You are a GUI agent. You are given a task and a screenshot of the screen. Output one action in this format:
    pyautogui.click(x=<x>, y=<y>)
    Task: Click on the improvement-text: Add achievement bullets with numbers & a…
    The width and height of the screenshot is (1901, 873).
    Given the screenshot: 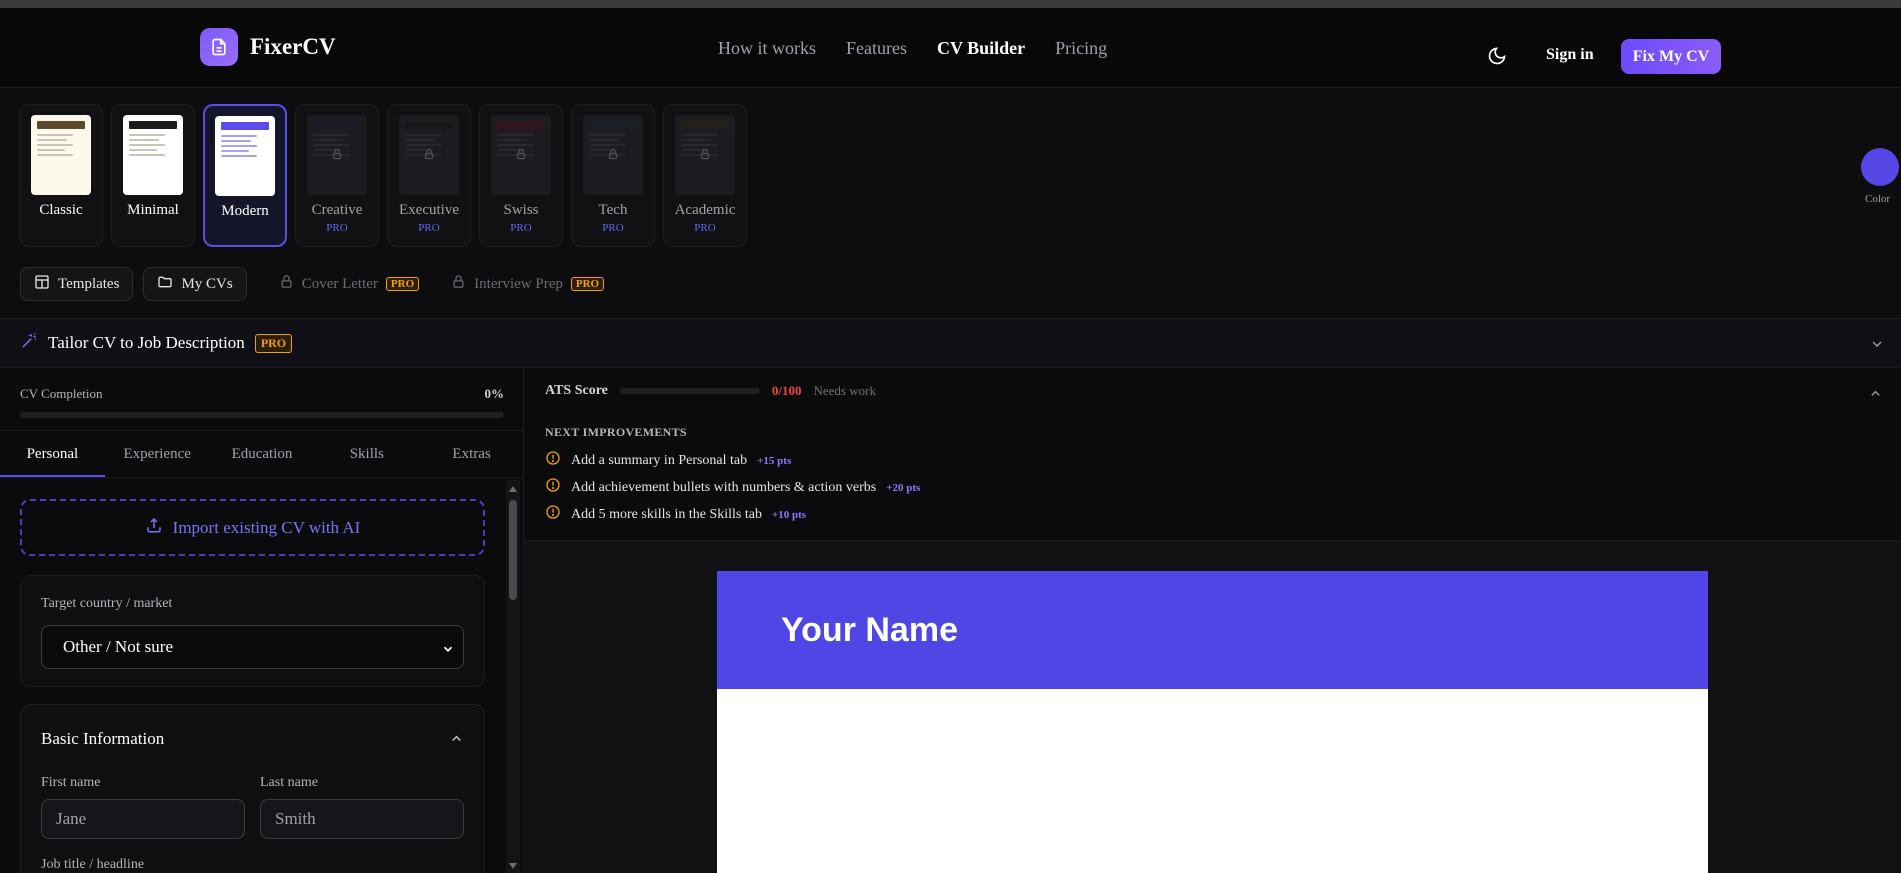 What is the action you would take?
    pyautogui.click(x=724, y=487)
    